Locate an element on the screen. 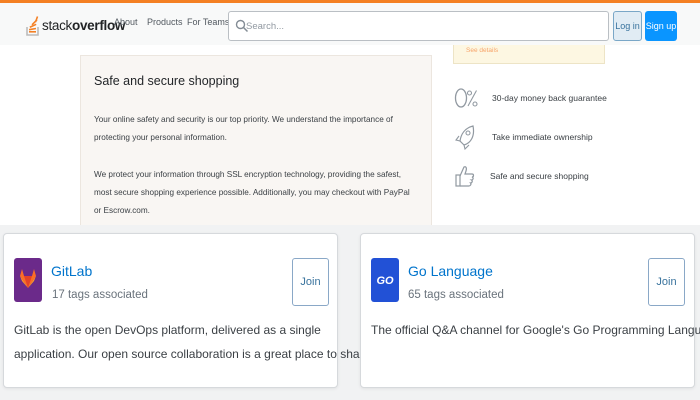  collective-tag-count: 65 tags associated is located at coordinates (456, 295).